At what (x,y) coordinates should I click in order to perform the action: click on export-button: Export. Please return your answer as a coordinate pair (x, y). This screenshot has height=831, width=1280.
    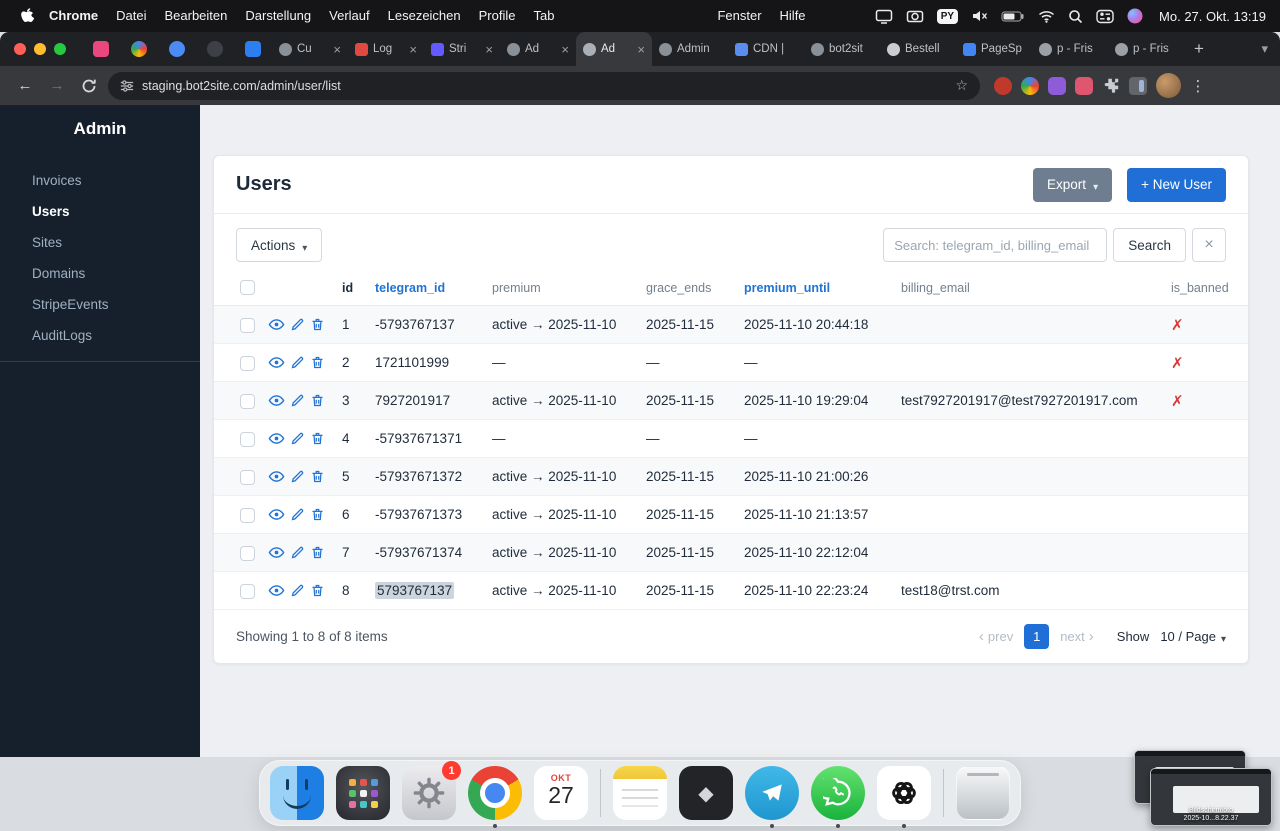
    Looking at the image, I should click on (1073, 184).